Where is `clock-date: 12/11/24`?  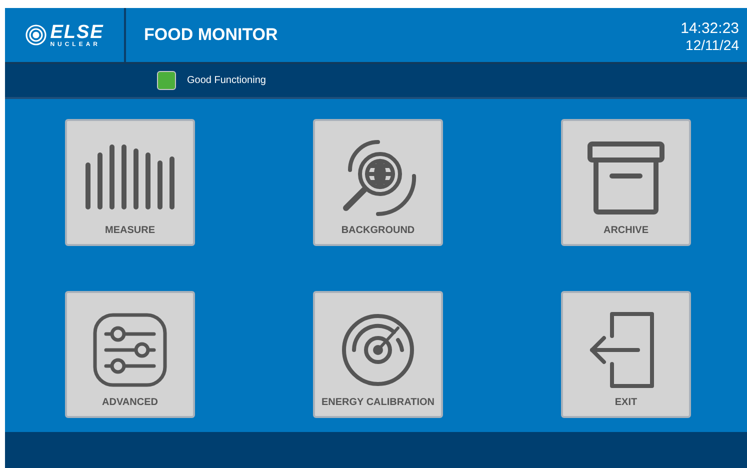
clock-date: 12/11/24 is located at coordinates (712, 45).